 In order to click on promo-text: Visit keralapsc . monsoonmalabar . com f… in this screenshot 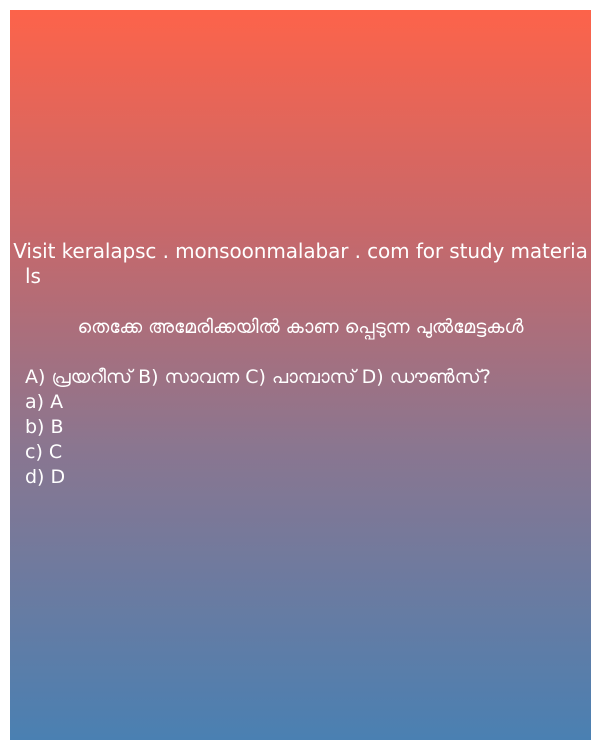, I will do `click(300, 264)`.